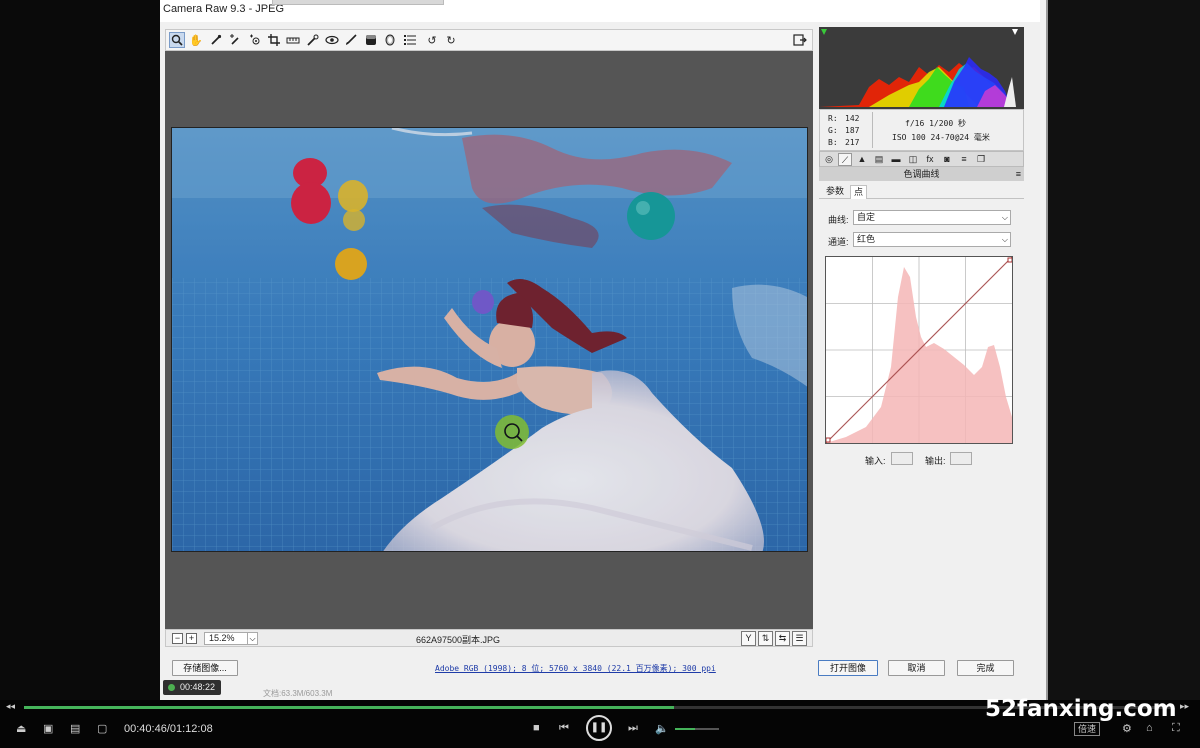  What do you see at coordinates (298, 693) in the screenshot?
I see `document-size: 文档:63.3M/603.3M` at bounding box center [298, 693].